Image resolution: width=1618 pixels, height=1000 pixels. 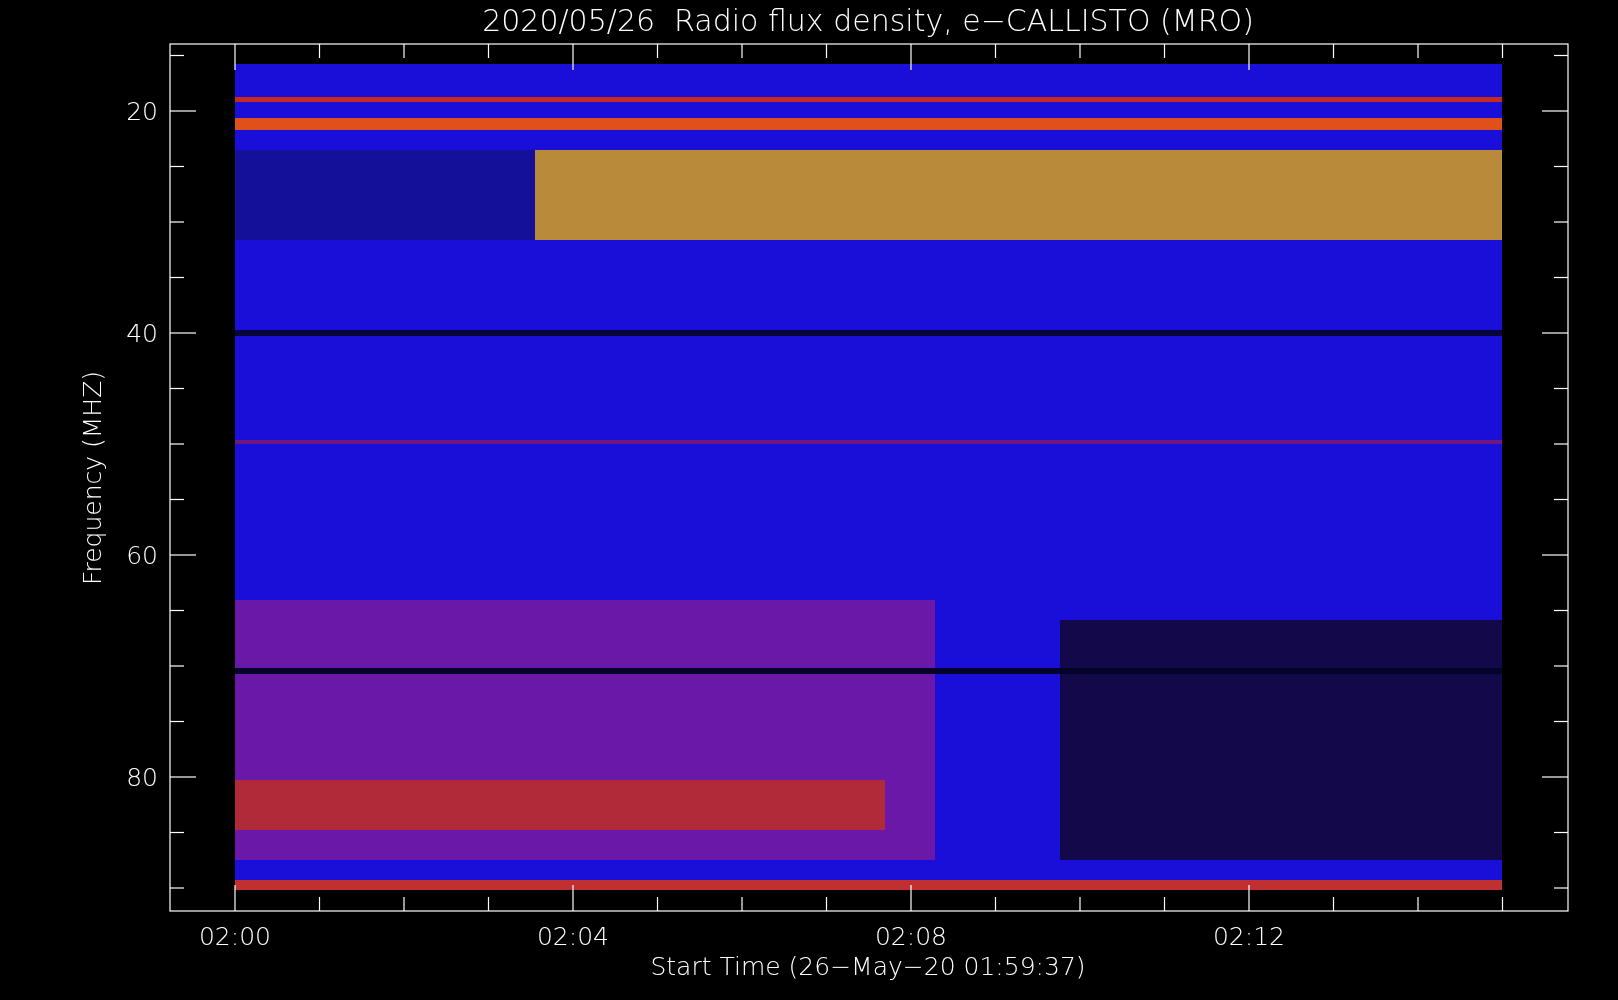 I want to click on y-tick-label: 40, so click(x=142, y=333).